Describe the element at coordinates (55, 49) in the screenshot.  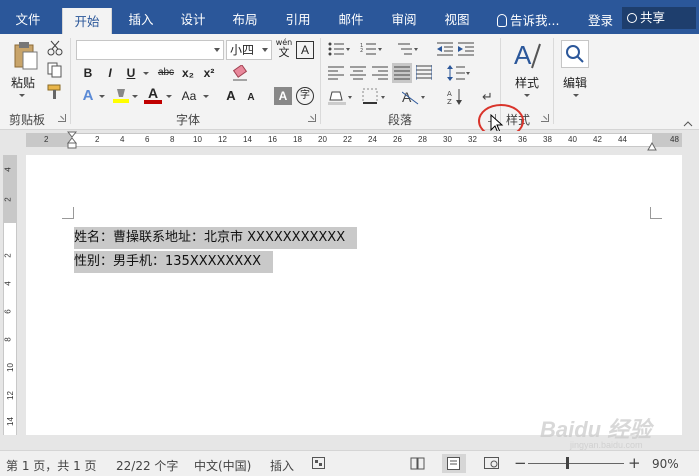
I see `cut-icon` at that location.